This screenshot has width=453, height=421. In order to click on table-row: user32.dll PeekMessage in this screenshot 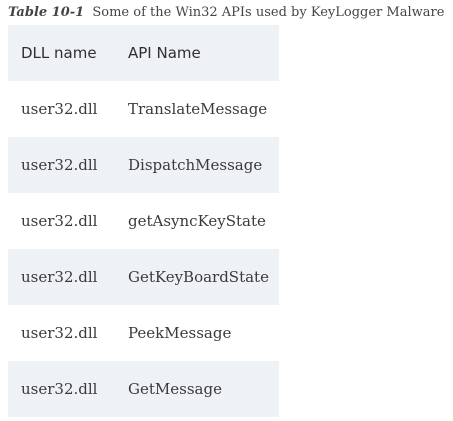, I will do `click(143, 333)`.